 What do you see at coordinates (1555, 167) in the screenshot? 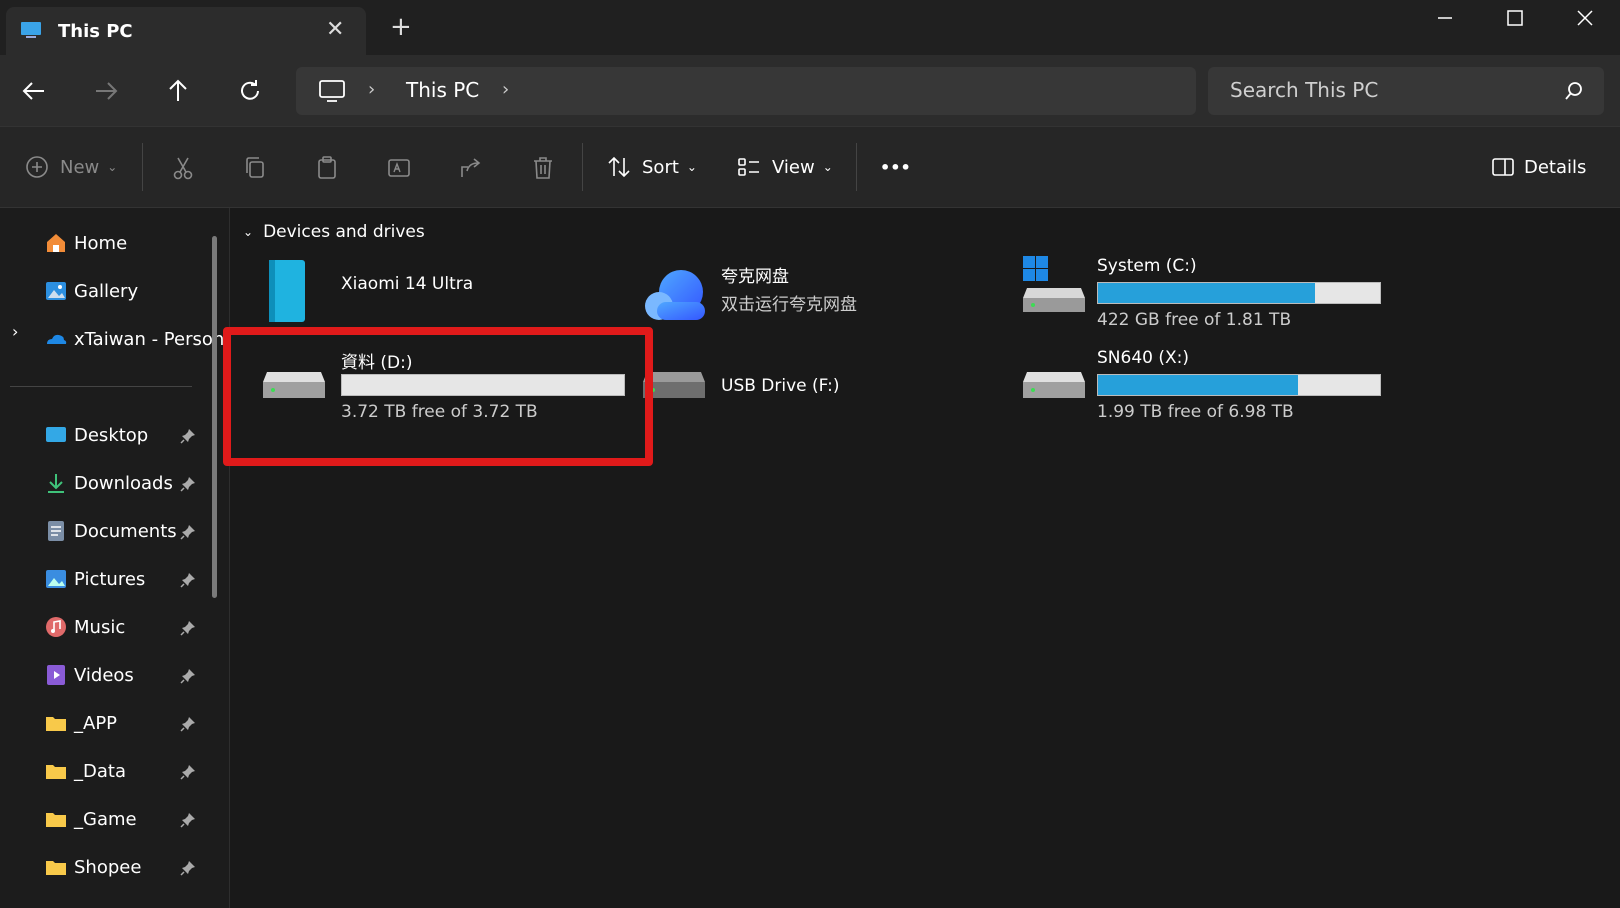
I see `details-label: Details` at bounding box center [1555, 167].